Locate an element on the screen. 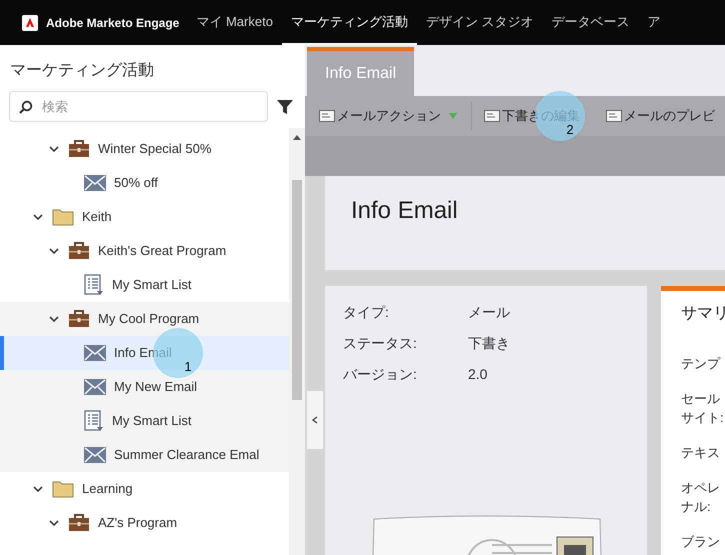  brand-name: Adobe Marketo Engage is located at coordinates (113, 23).